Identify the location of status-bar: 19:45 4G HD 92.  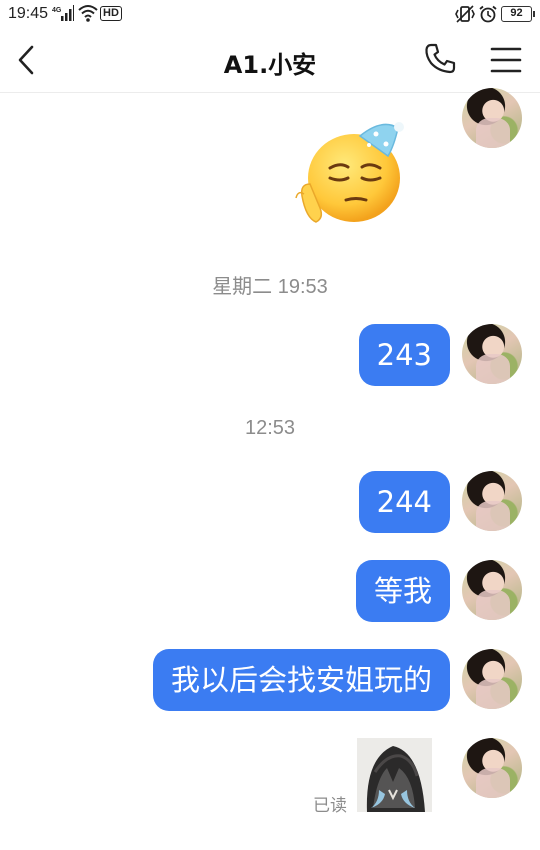
(270, 14).